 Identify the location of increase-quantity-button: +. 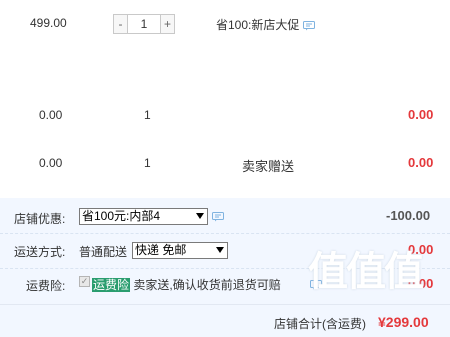
(167, 24).